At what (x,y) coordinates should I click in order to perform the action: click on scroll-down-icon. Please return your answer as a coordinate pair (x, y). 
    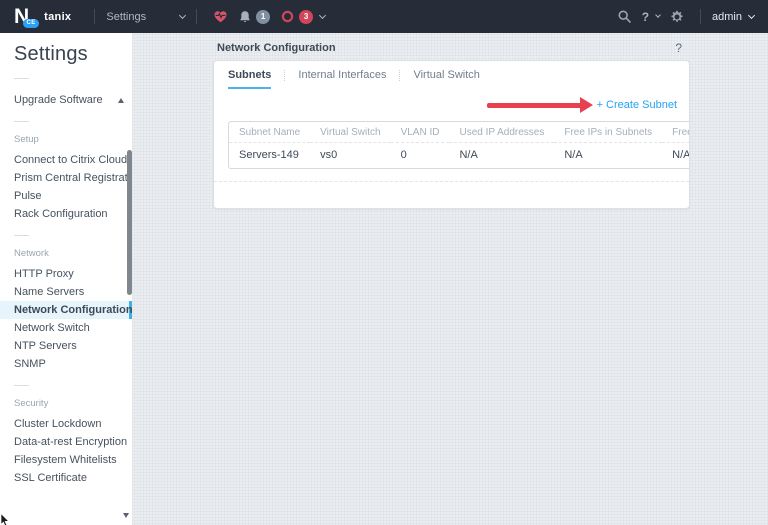
    Looking at the image, I should click on (126, 515).